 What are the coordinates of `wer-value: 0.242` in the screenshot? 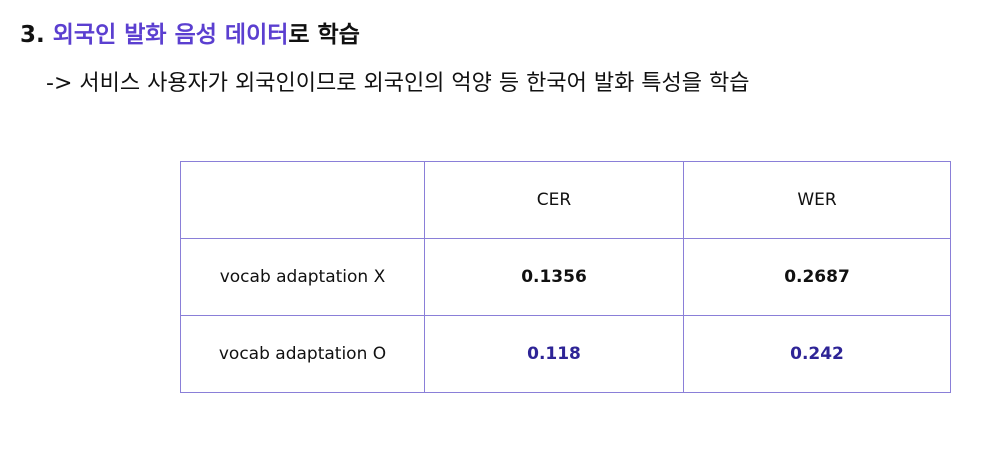 It's located at (817, 354).